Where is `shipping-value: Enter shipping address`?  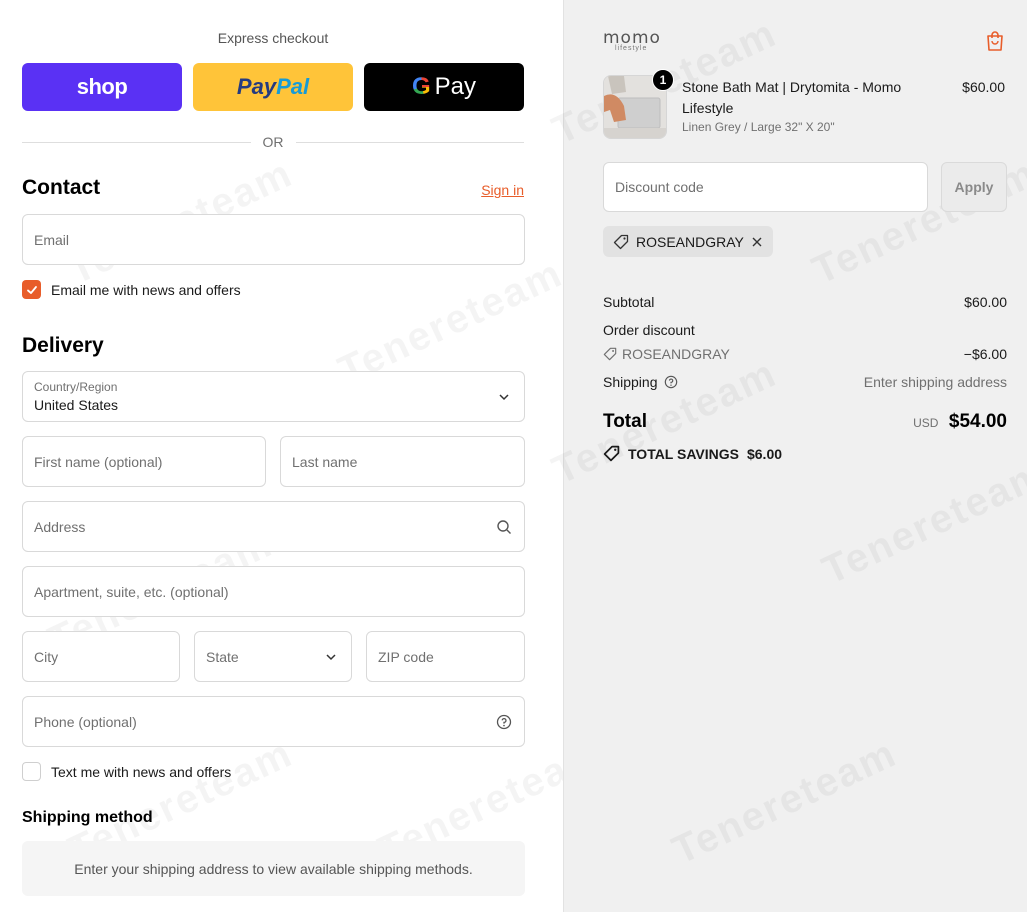
shipping-value: Enter shipping address is located at coordinates (935, 382).